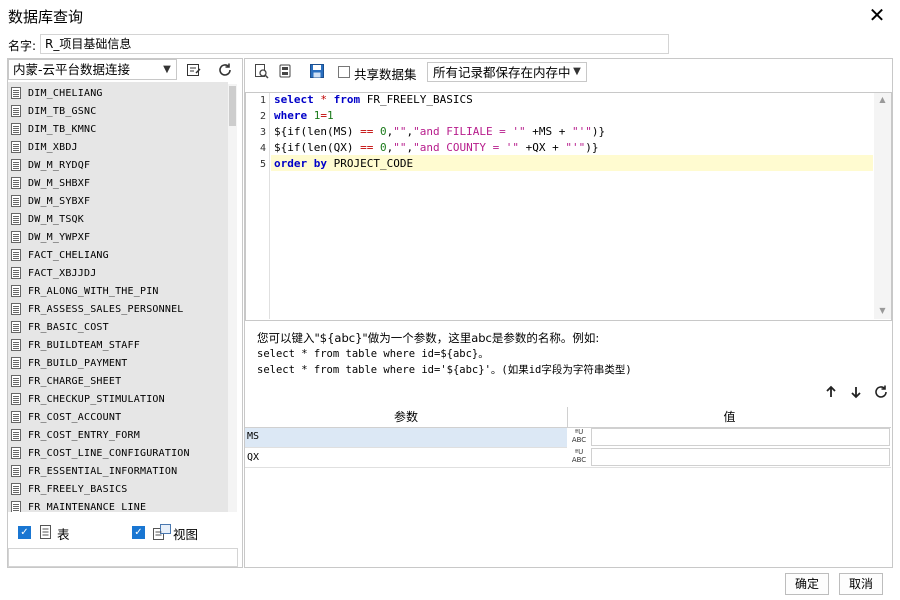  I want to click on ok-button: 确定, so click(807, 584).